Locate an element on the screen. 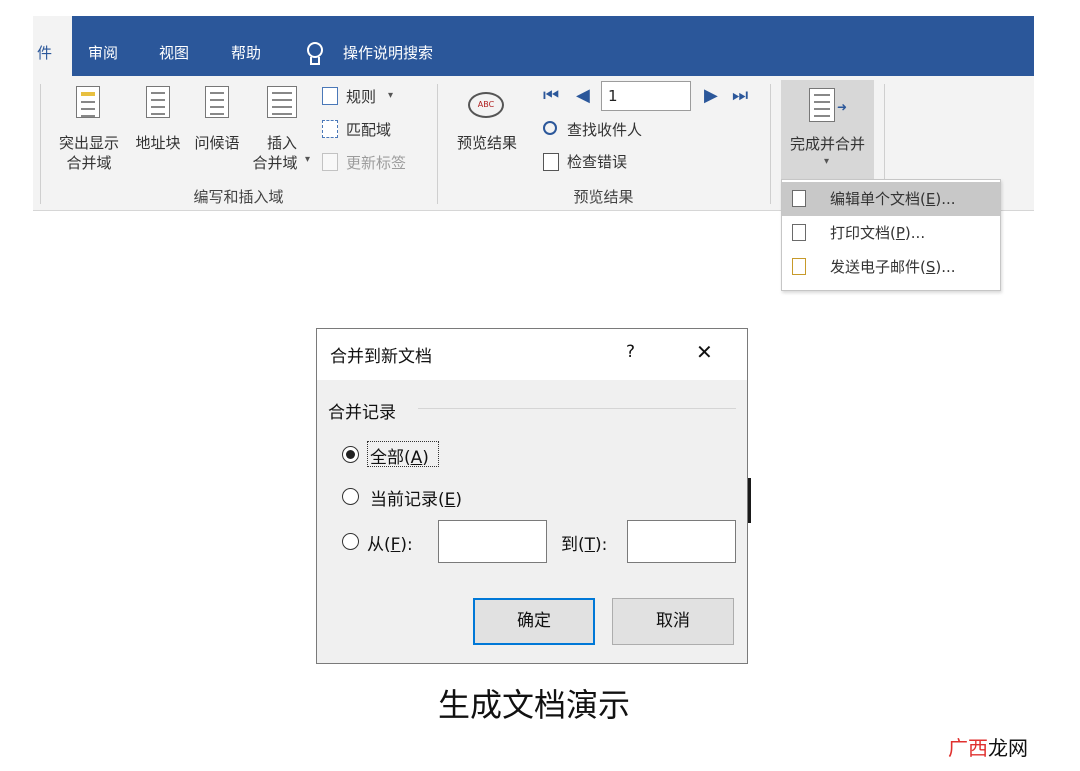  update-labels-icon is located at coordinates (330, 162).